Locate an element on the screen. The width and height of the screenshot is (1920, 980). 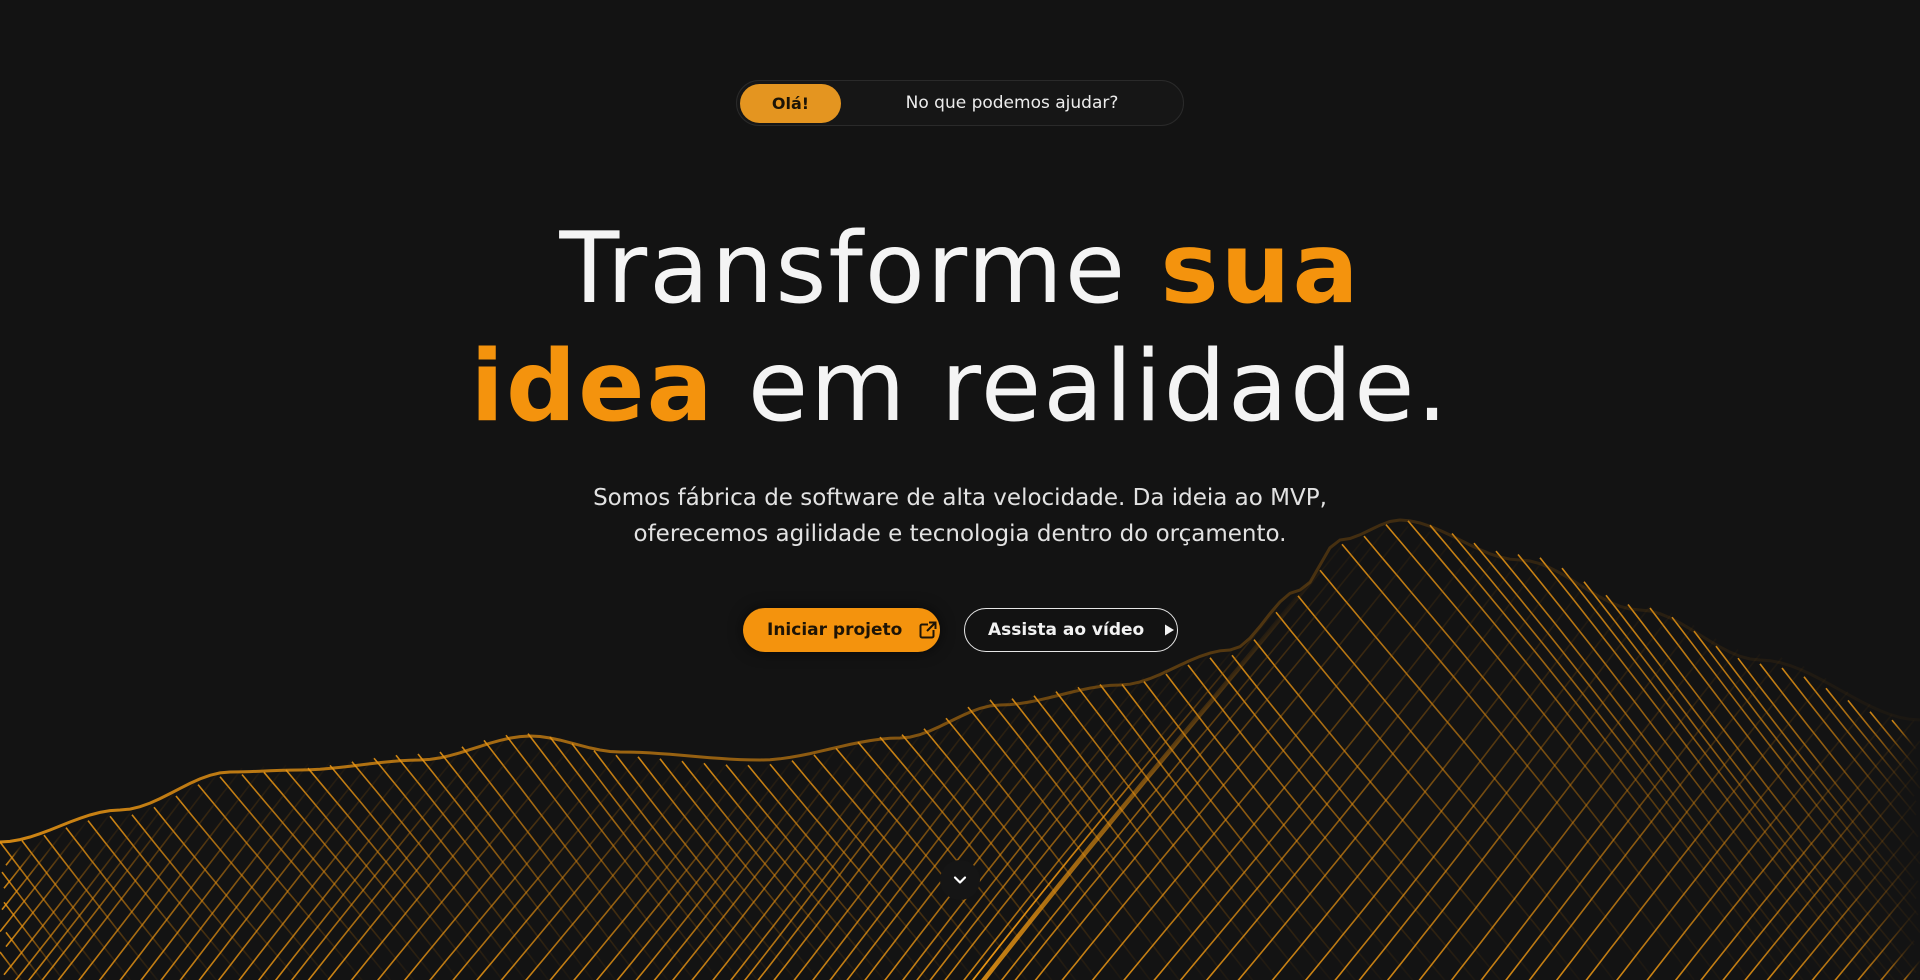
chevron-down-icon is located at coordinates (960, 880).